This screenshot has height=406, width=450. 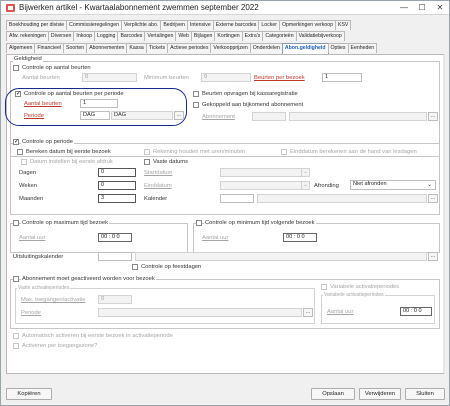 I want to click on tab-algemeen: Algemeen, so click(x=21, y=48).